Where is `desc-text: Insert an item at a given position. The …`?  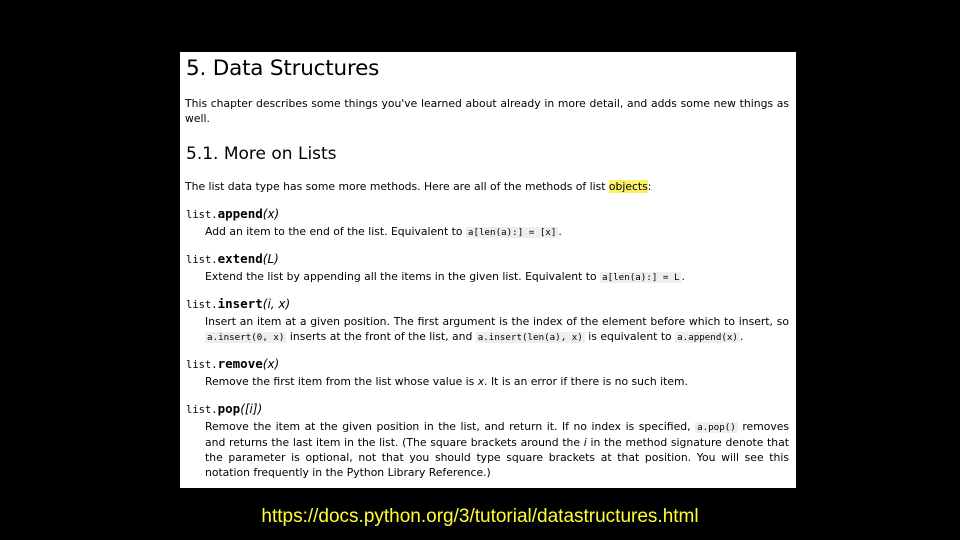
desc-text: Insert an item at a given position. The … is located at coordinates (497, 321).